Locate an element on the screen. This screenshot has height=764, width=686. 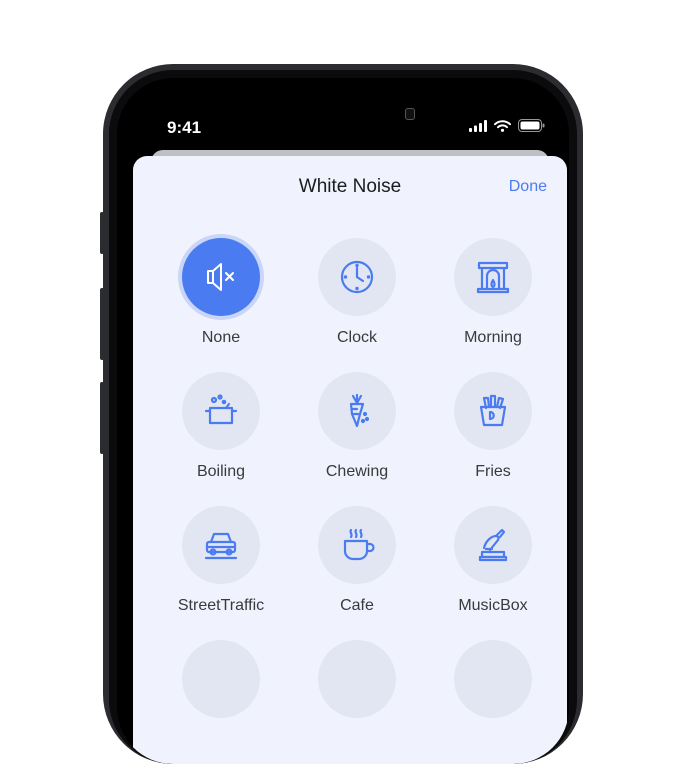
status-icons is located at coordinates (507, 125).